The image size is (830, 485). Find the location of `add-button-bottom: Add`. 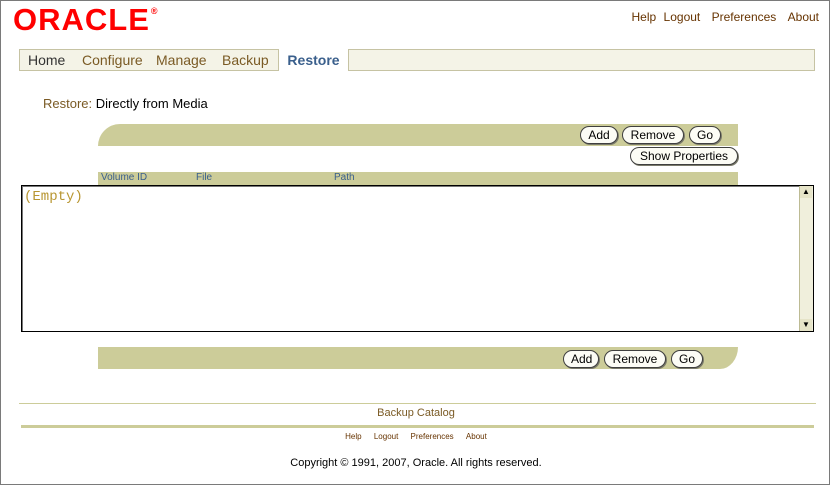

add-button-bottom: Add is located at coordinates (581, 359).